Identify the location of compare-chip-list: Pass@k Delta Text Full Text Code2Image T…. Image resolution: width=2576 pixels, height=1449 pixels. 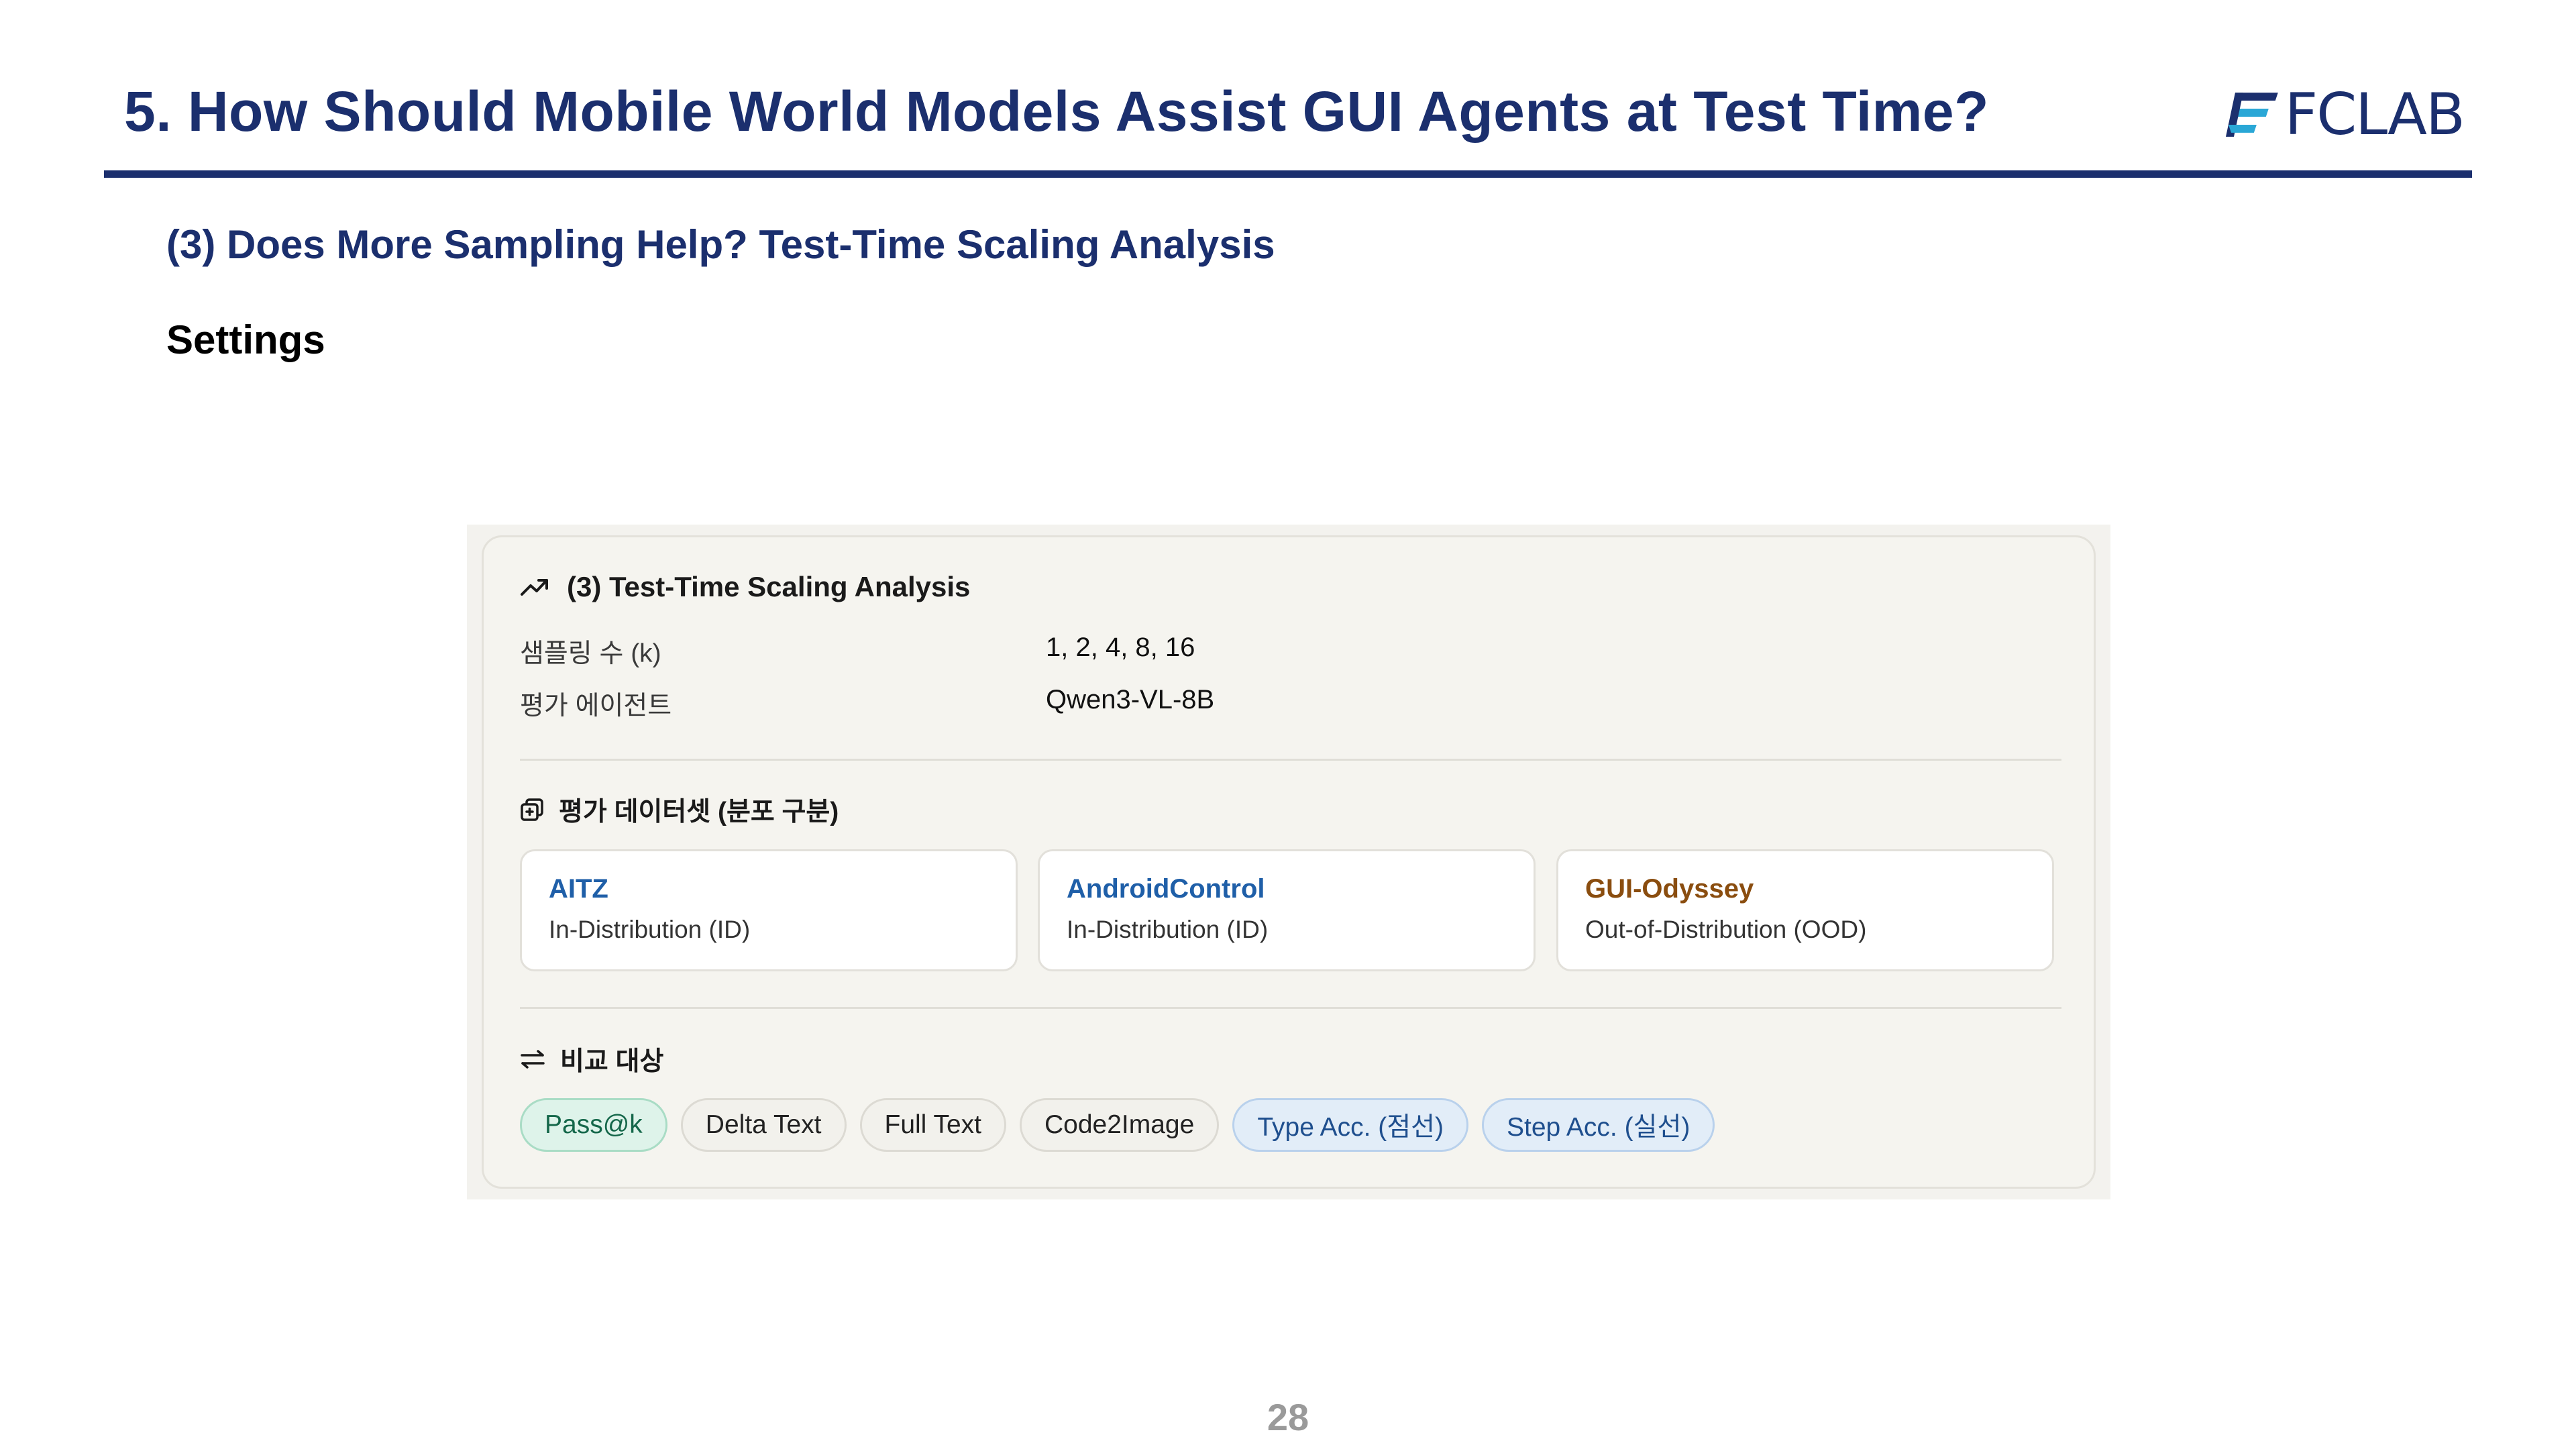
(1117, 1125).